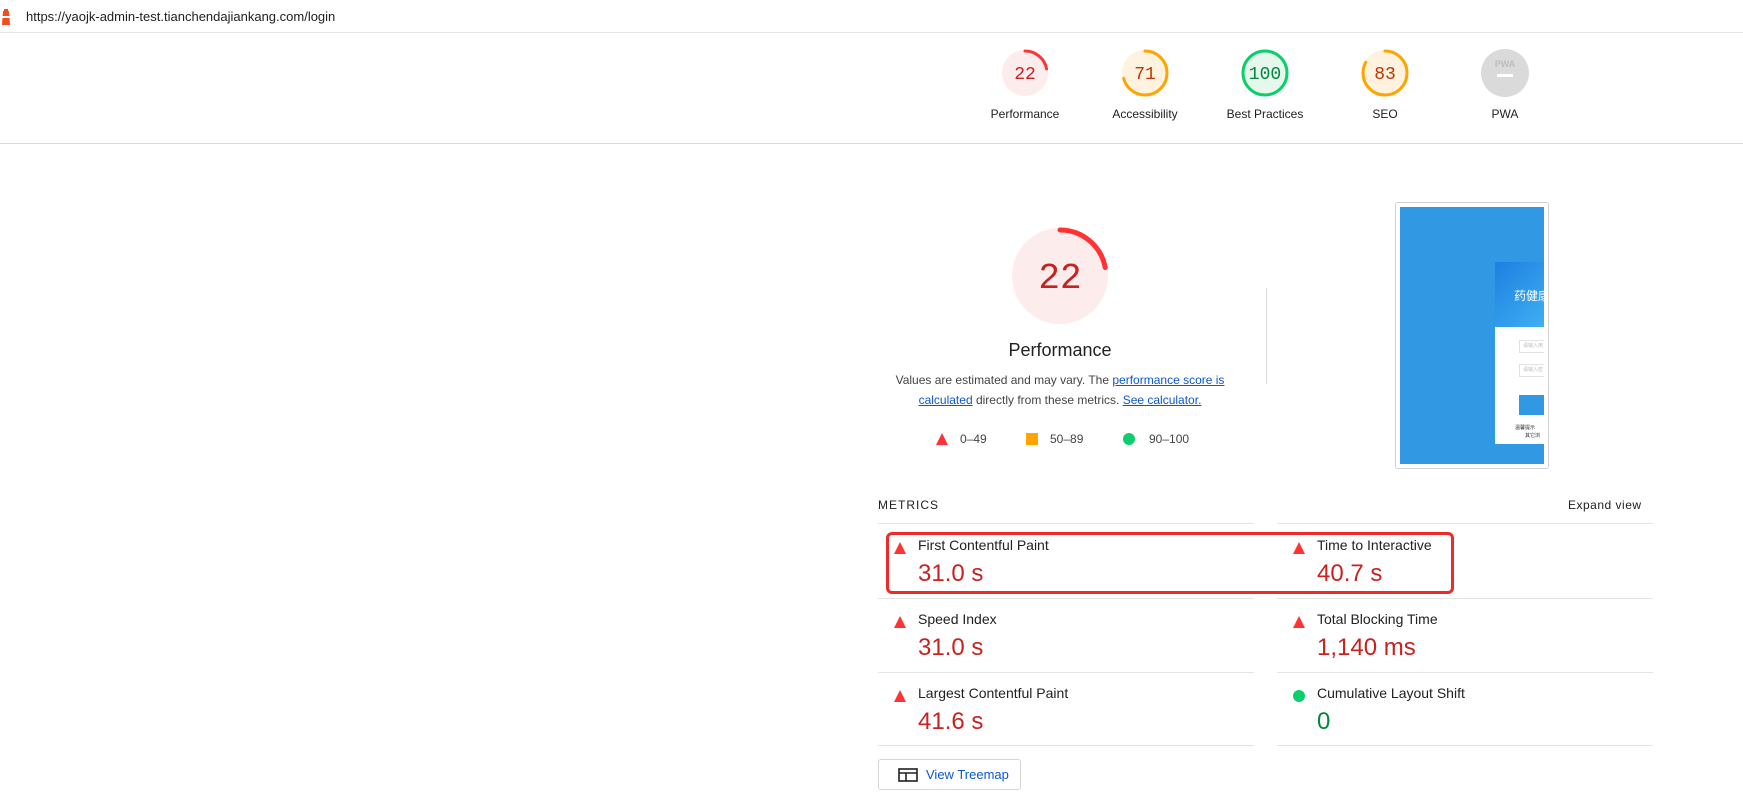 Image resolution: width=1743 pixels, height=804 pixels. Describe the element at coordinates (1533, 436) in the screenshot. I see `footer-line-2: 其它浏` at that location.